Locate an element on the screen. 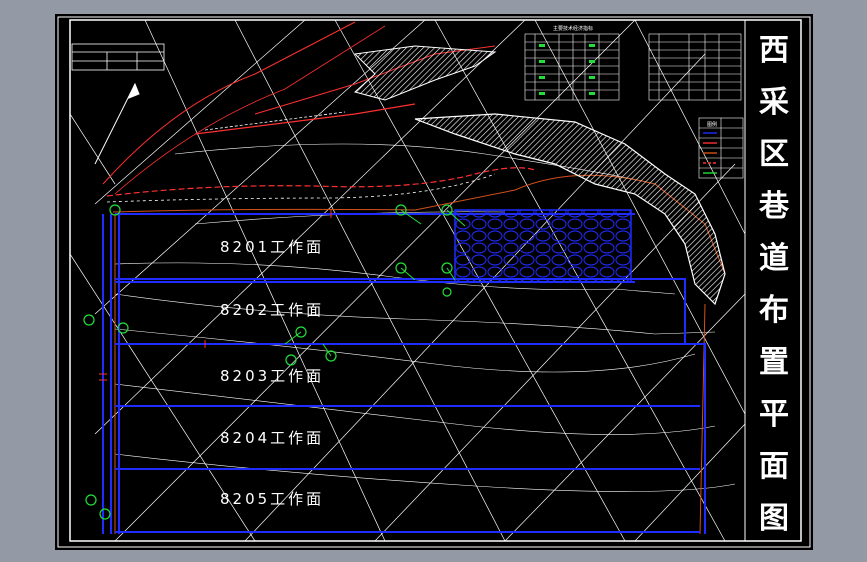 This screenshot has height=562, width=867. tech-table-title: 主要技术经济指标 is located at coordinates (573, 28).